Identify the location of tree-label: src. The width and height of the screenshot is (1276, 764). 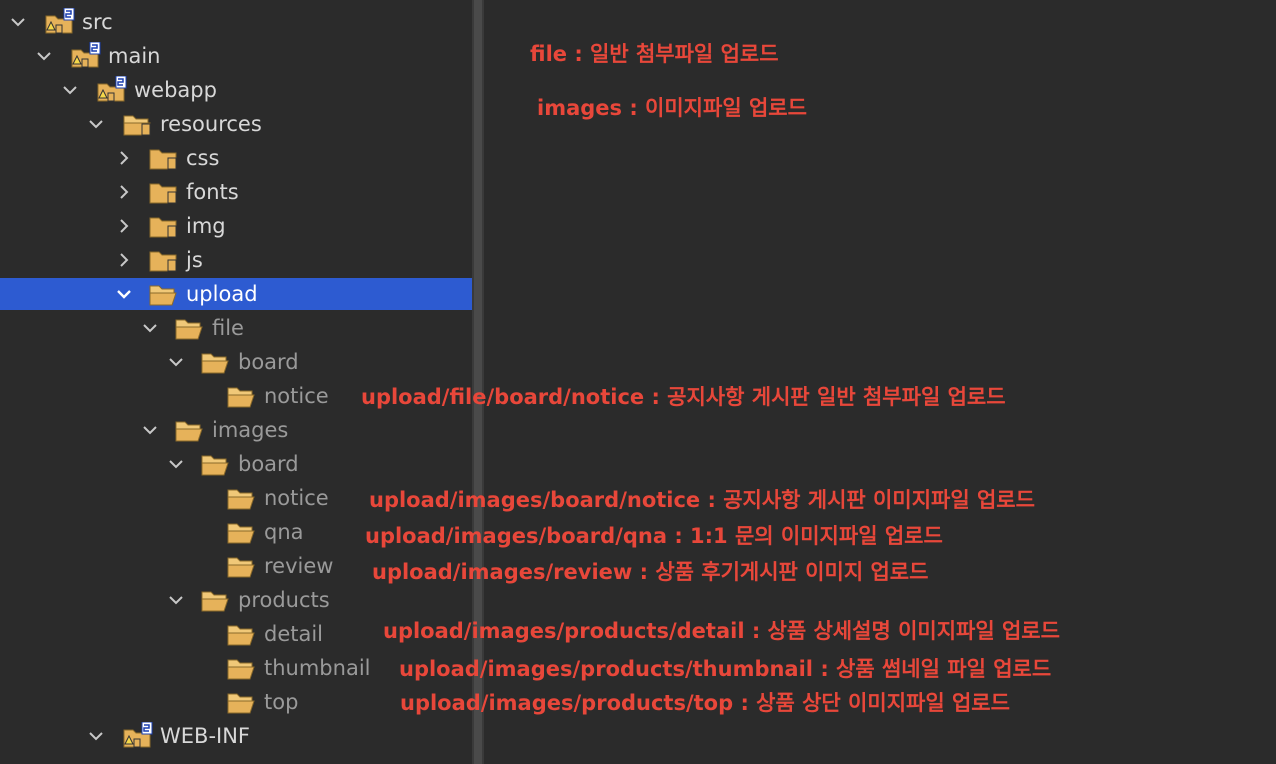
(97, 22).